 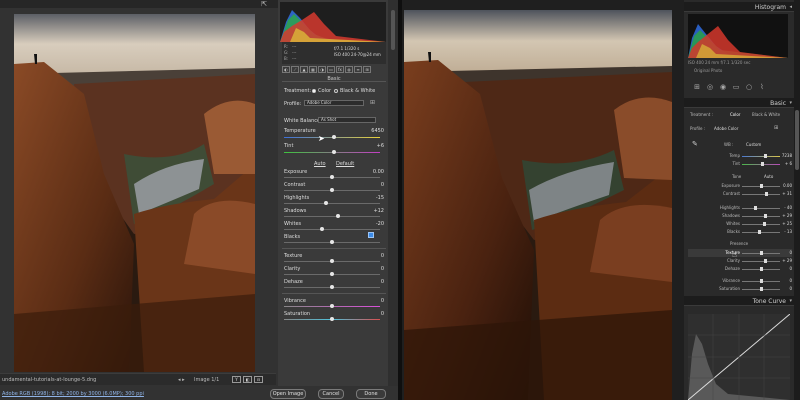 What do you see at coordinates (736, 87) in the screenshot?
I see `graduated-filter-icon: ▭` at bounding box center [736, 87].